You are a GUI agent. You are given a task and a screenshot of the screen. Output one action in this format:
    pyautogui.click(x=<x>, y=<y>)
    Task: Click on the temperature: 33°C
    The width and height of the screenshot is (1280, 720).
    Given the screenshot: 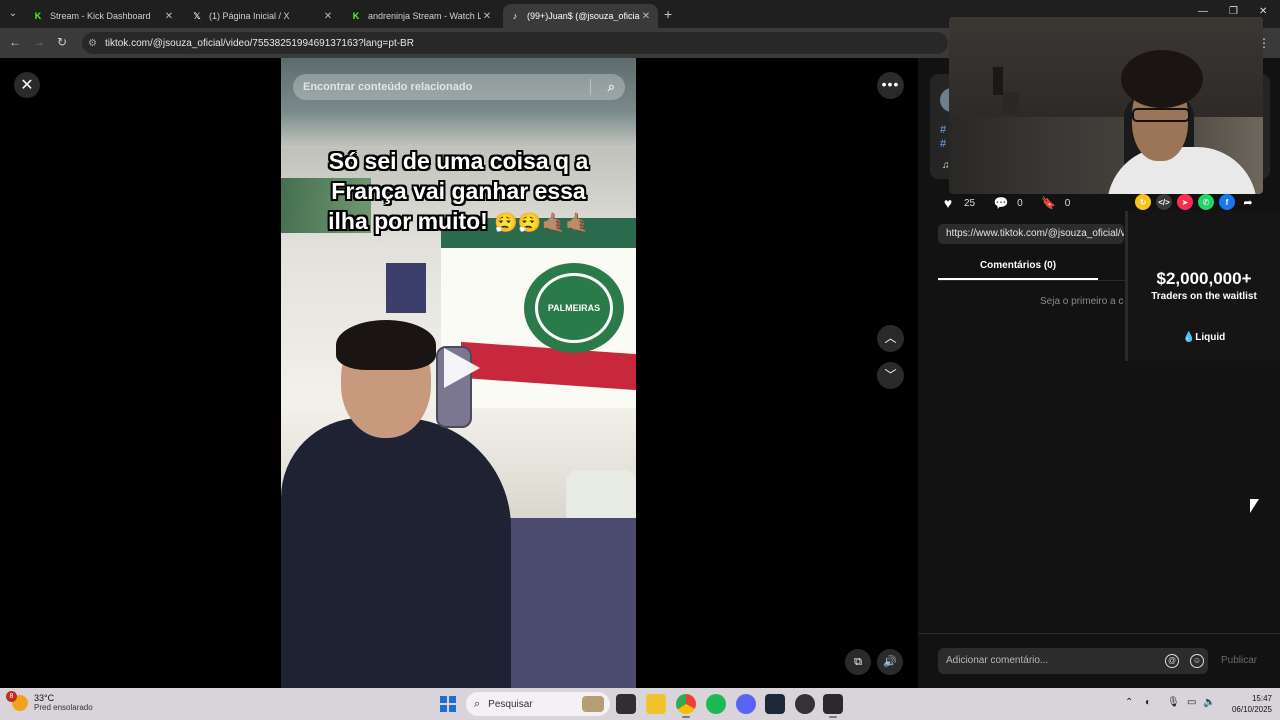 What is the action you would take?
    pyautogui.click(x=44, y=698)
    